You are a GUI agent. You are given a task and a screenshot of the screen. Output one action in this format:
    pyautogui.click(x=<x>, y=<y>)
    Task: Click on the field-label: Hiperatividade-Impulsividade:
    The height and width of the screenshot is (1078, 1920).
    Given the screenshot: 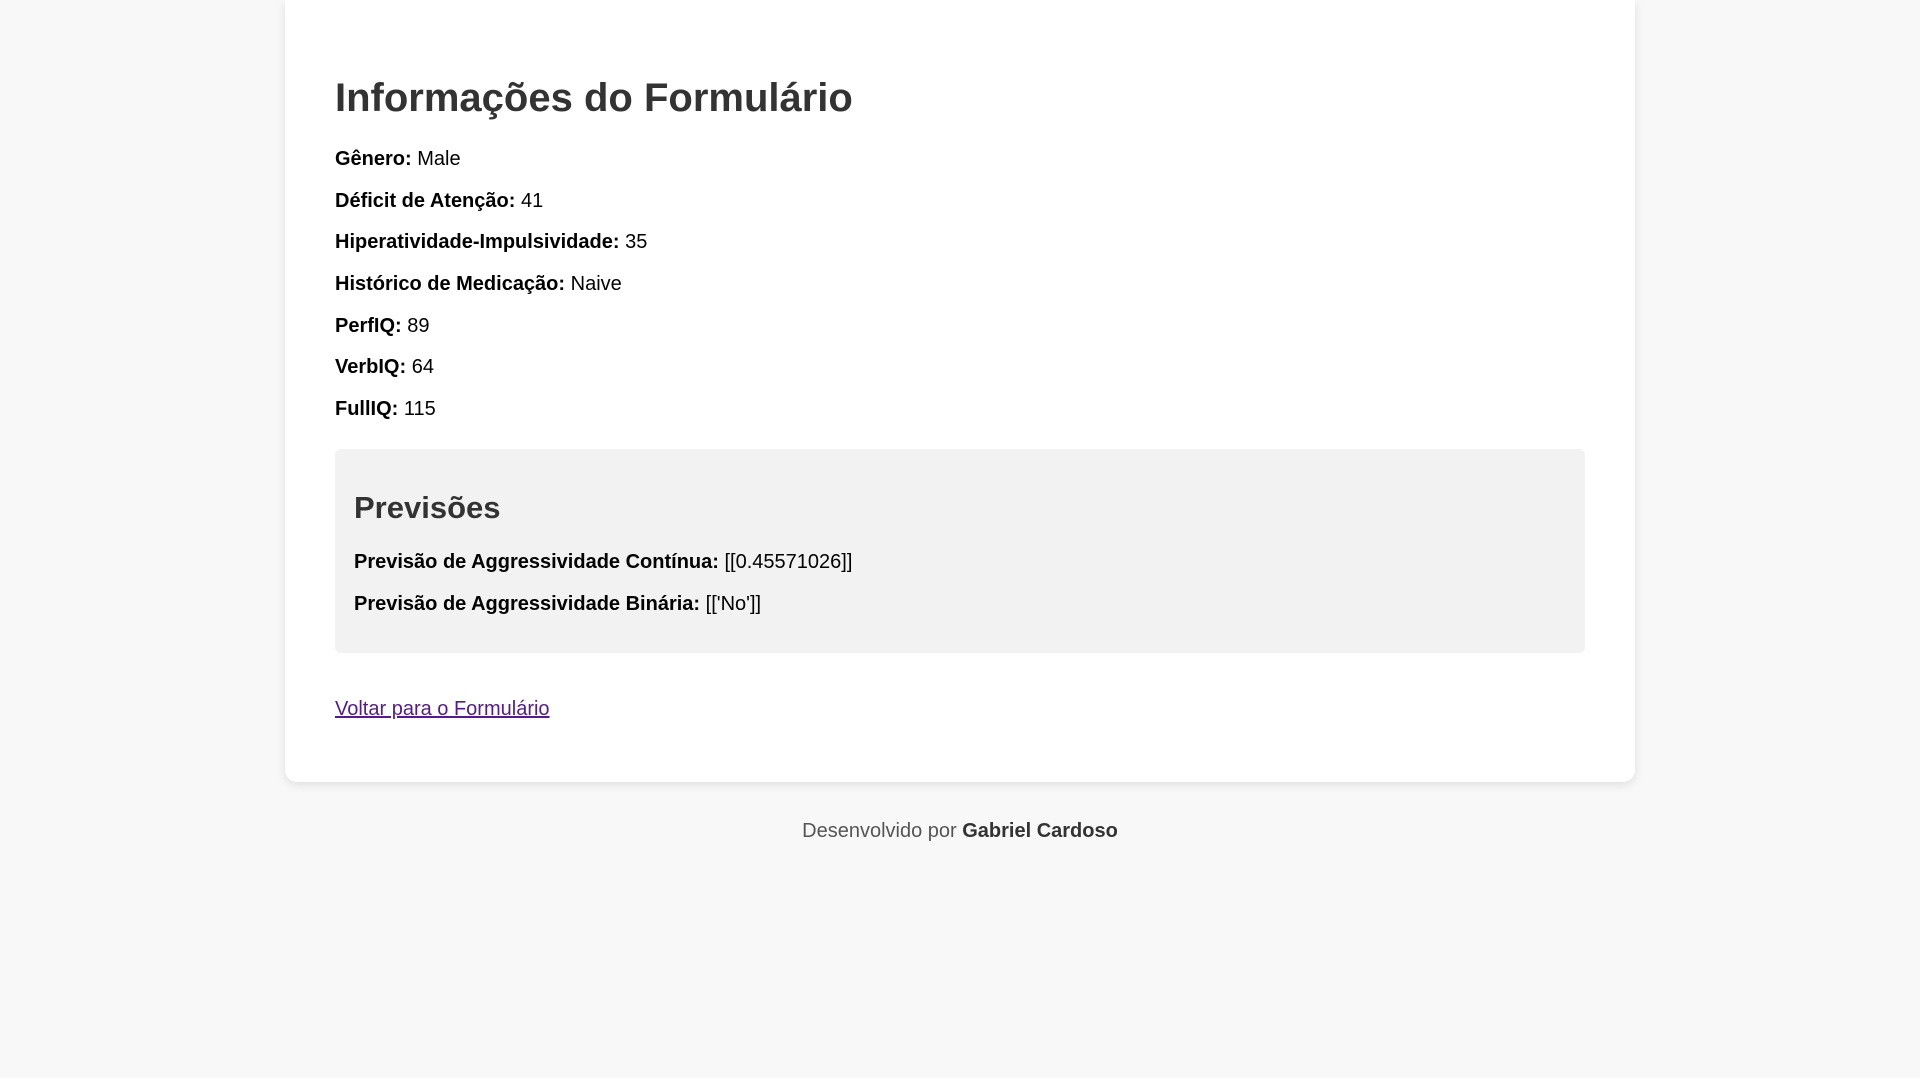 What is the action you would take?
    pyautogui.click(x=477, y=242)
    